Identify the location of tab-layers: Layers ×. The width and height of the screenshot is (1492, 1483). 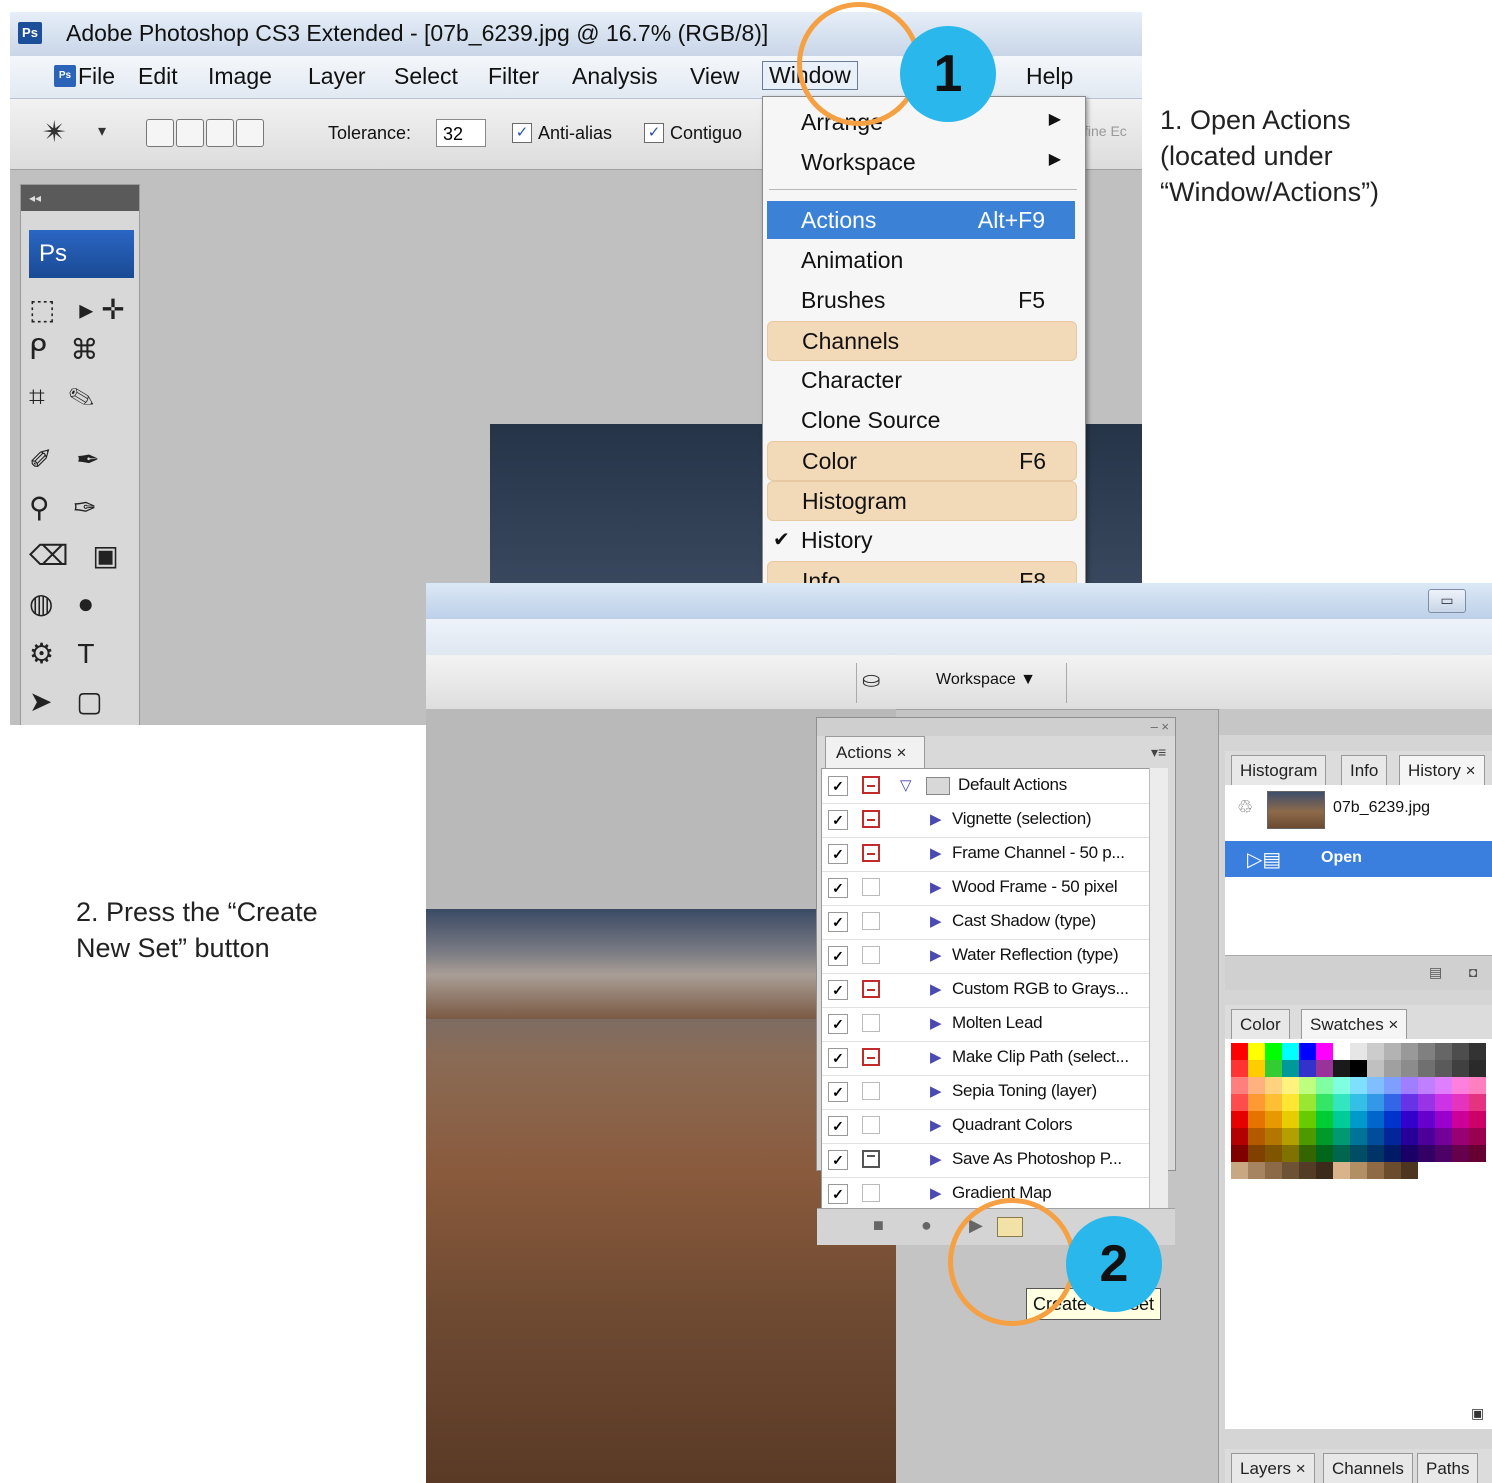
(1273, 1468).